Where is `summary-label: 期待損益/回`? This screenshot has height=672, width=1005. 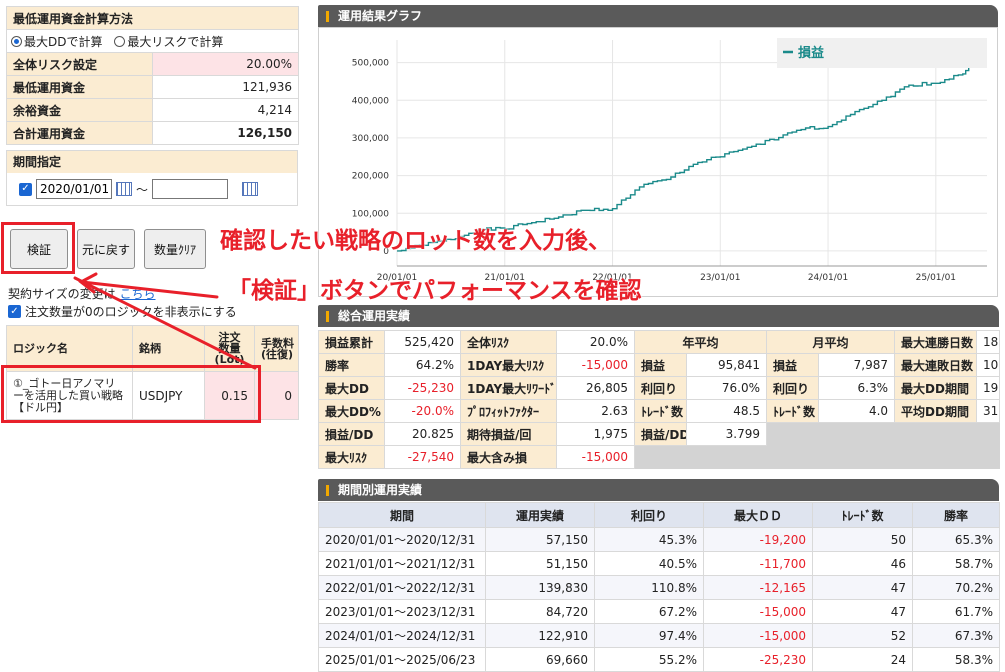
summary-label: 期待損益/回 is located at coordinates (508, 434).